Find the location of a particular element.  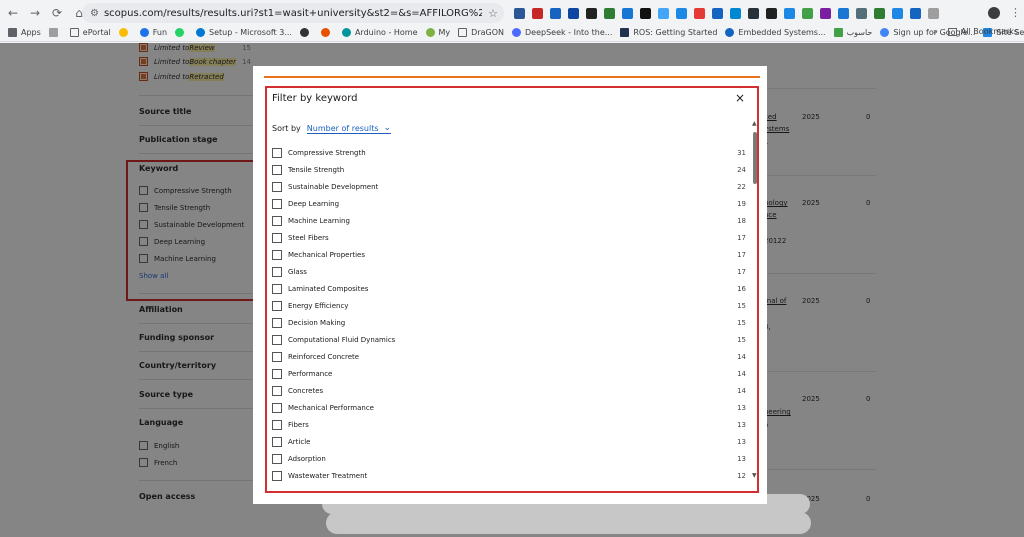

keyword-row: Steel Fibers 17 is located at coordinates (509, 238).